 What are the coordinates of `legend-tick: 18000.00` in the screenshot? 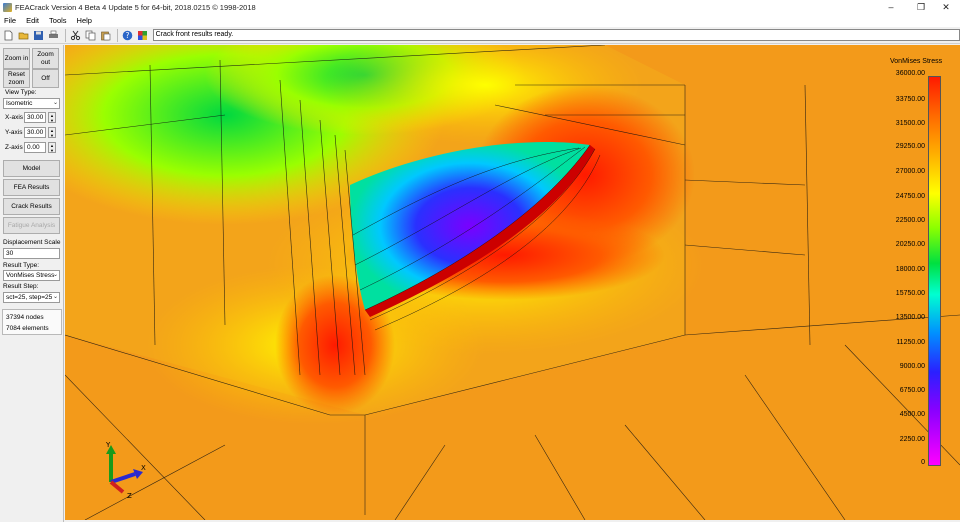 It's located at (910, 269).